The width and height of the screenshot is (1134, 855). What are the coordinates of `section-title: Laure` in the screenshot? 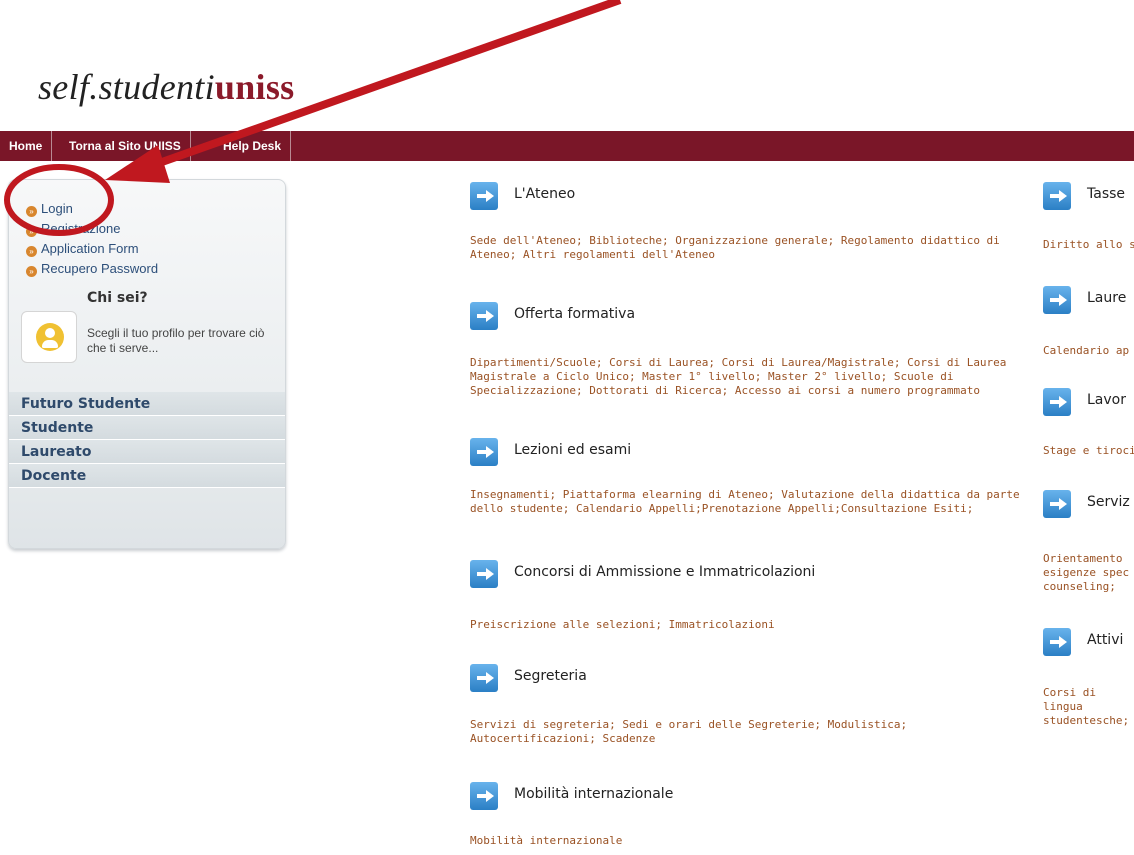 It's located at (1106, 298).